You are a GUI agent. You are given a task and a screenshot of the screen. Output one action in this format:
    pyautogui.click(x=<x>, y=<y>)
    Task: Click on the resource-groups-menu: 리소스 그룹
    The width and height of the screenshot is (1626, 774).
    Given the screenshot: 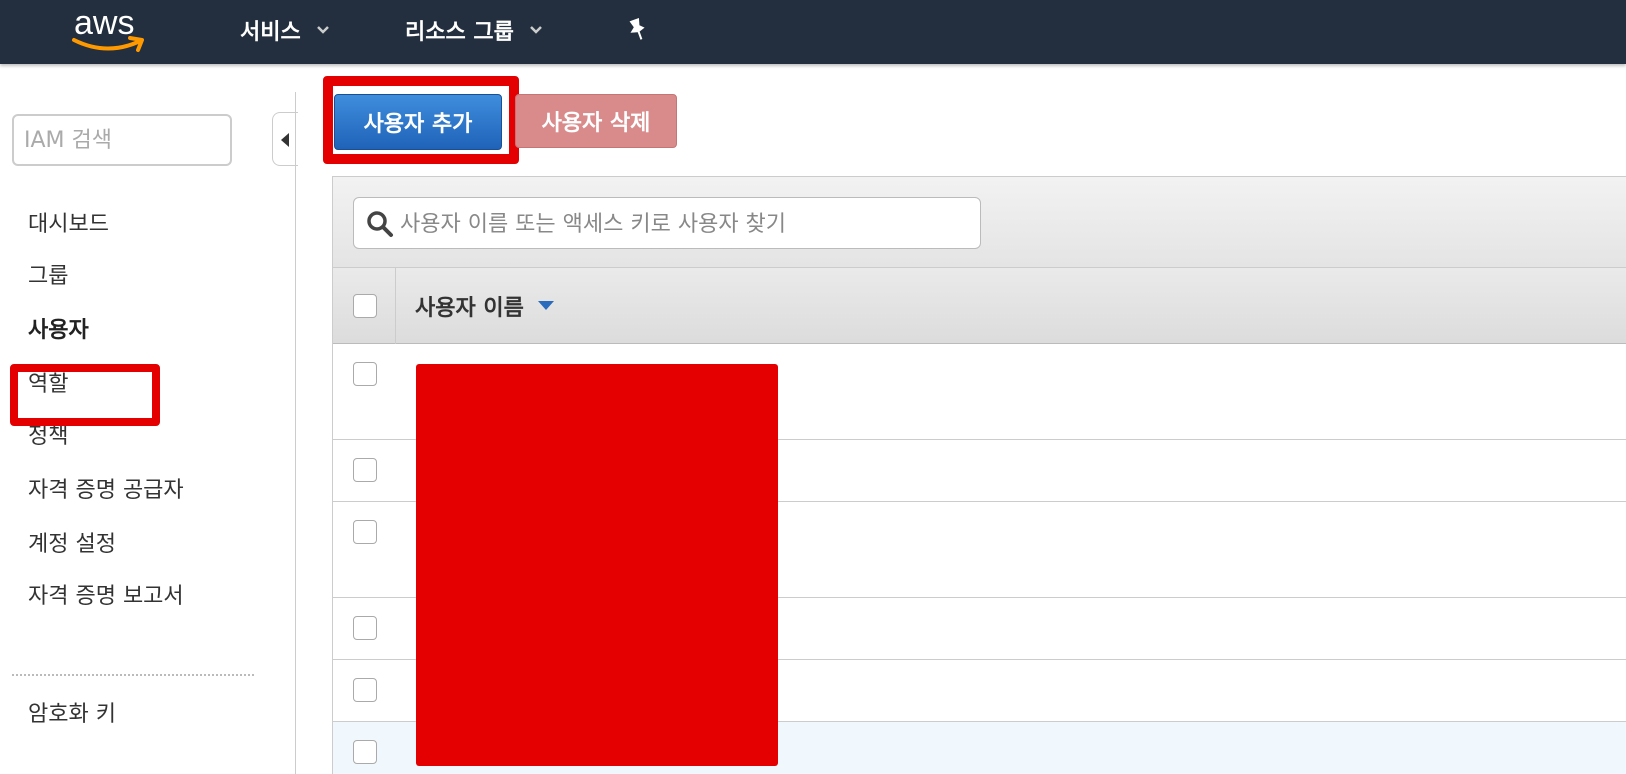 What is the action you would take?
    pyautogui.click(x=474, y=30)
    